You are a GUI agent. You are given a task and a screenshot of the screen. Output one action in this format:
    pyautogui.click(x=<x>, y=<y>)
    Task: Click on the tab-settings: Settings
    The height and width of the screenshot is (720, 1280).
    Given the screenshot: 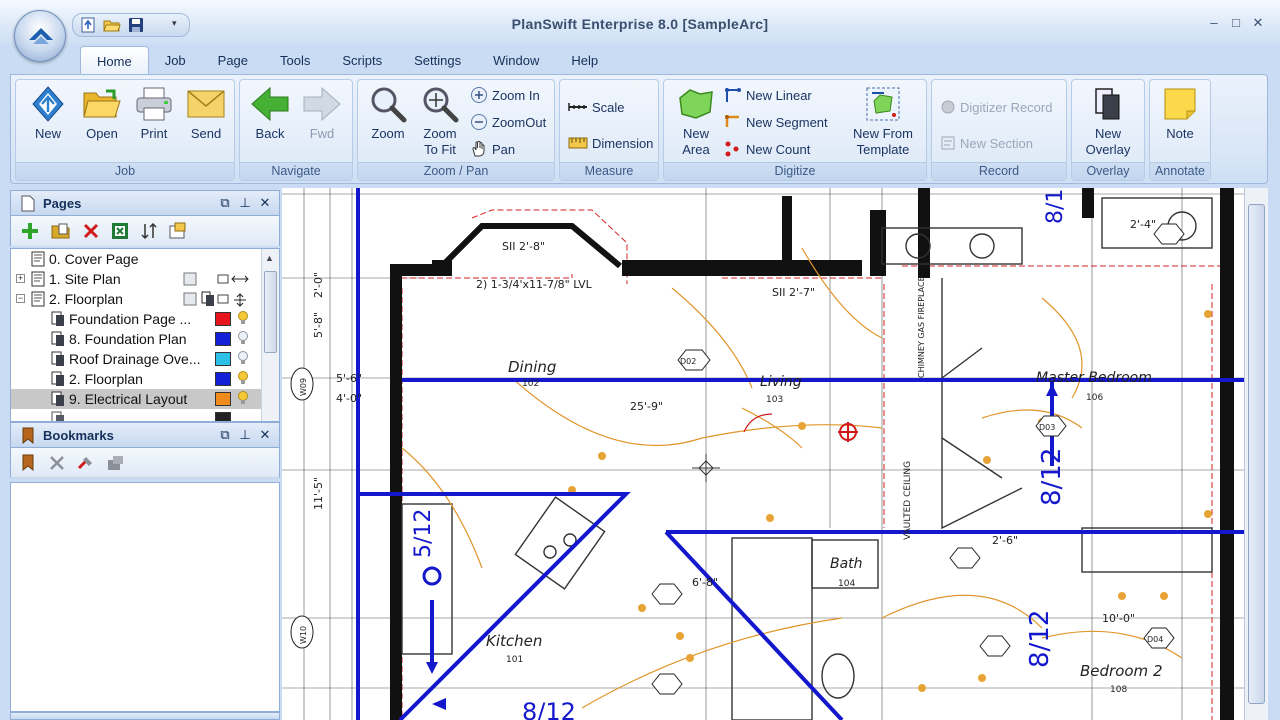 What is the action you would take?
    pyautogui.click(x=437, y=60)
    